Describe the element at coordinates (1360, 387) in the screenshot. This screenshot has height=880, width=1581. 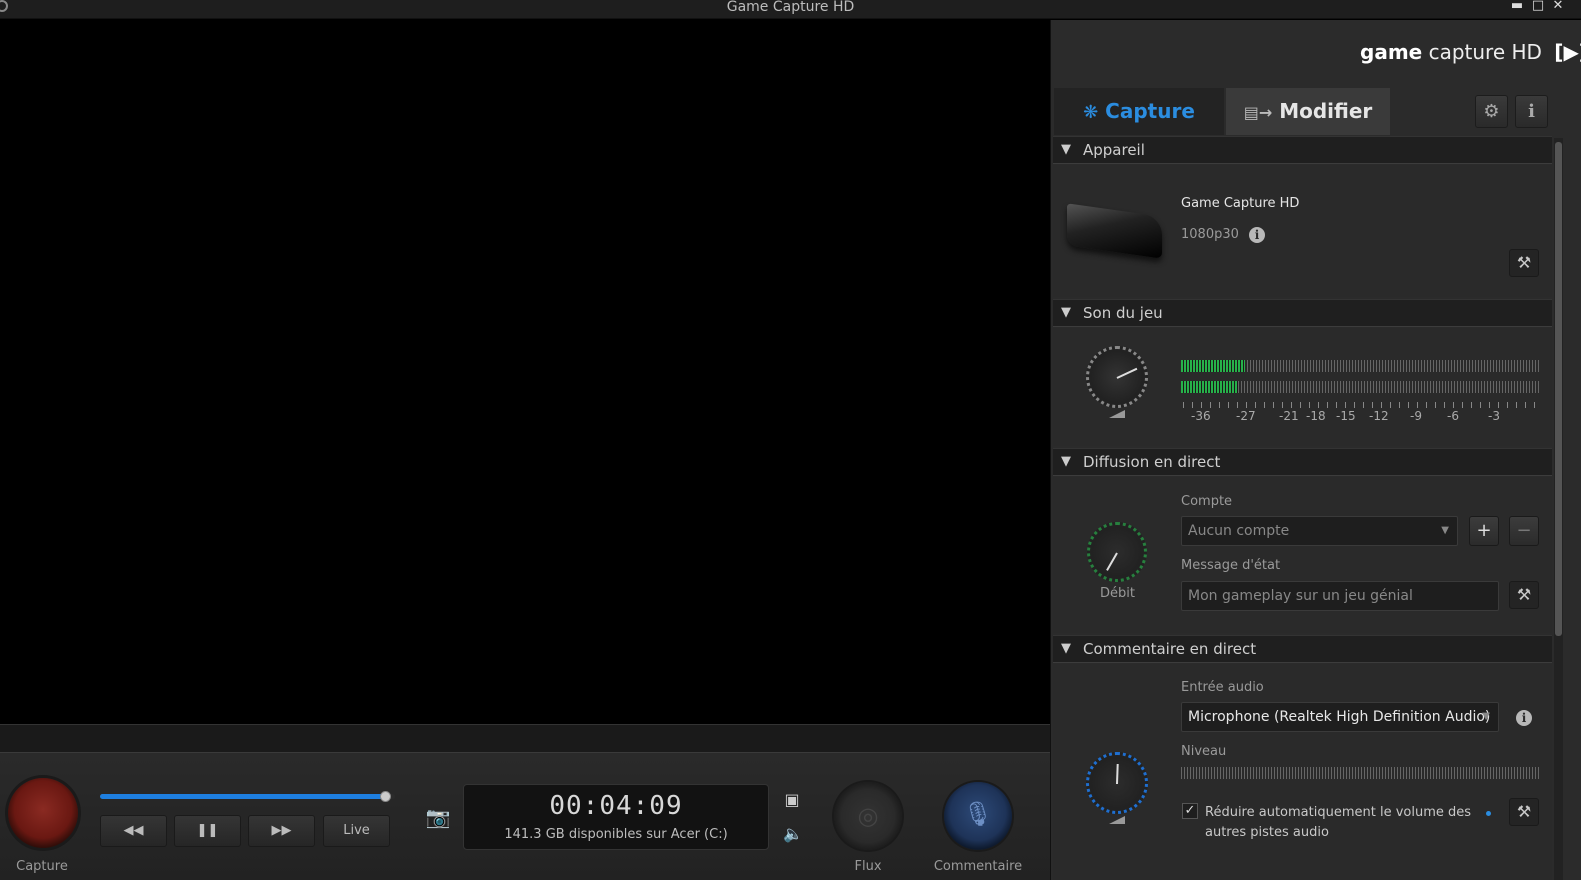
I see `game-audio-meter-right` at that location.